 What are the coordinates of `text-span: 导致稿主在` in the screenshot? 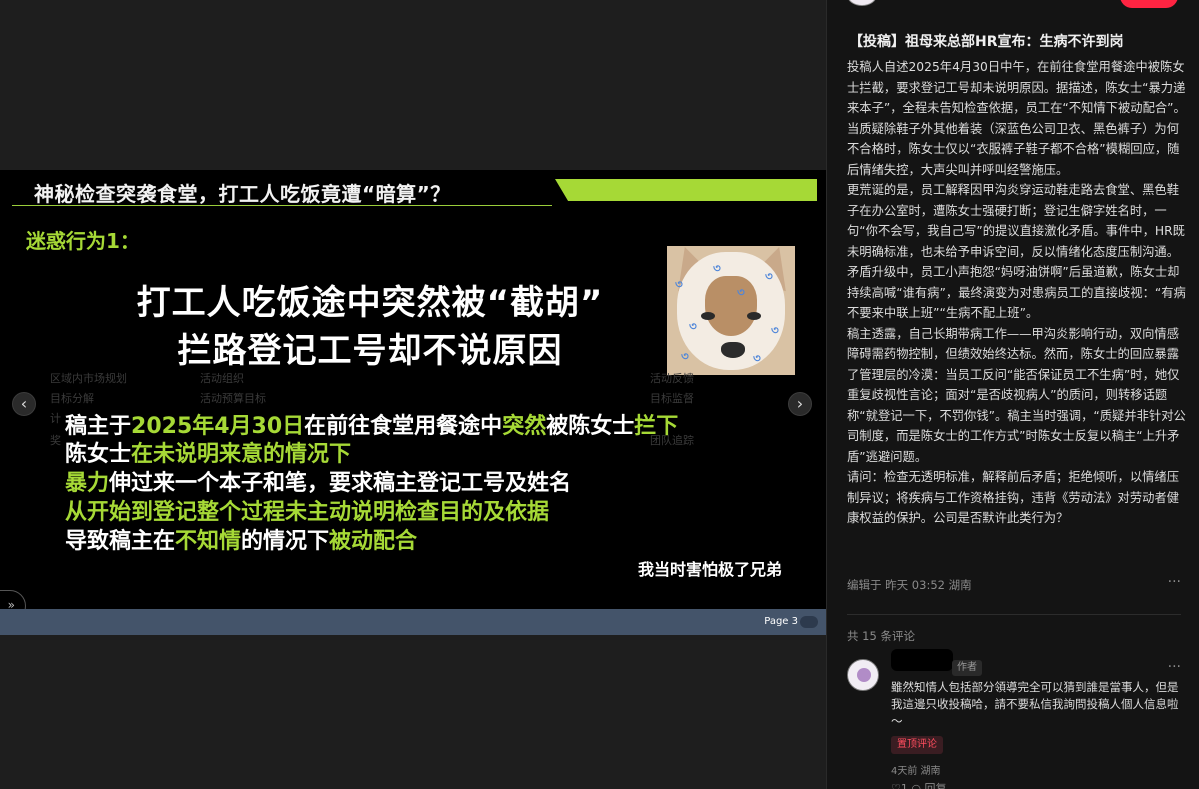 It's located at (120, 541).